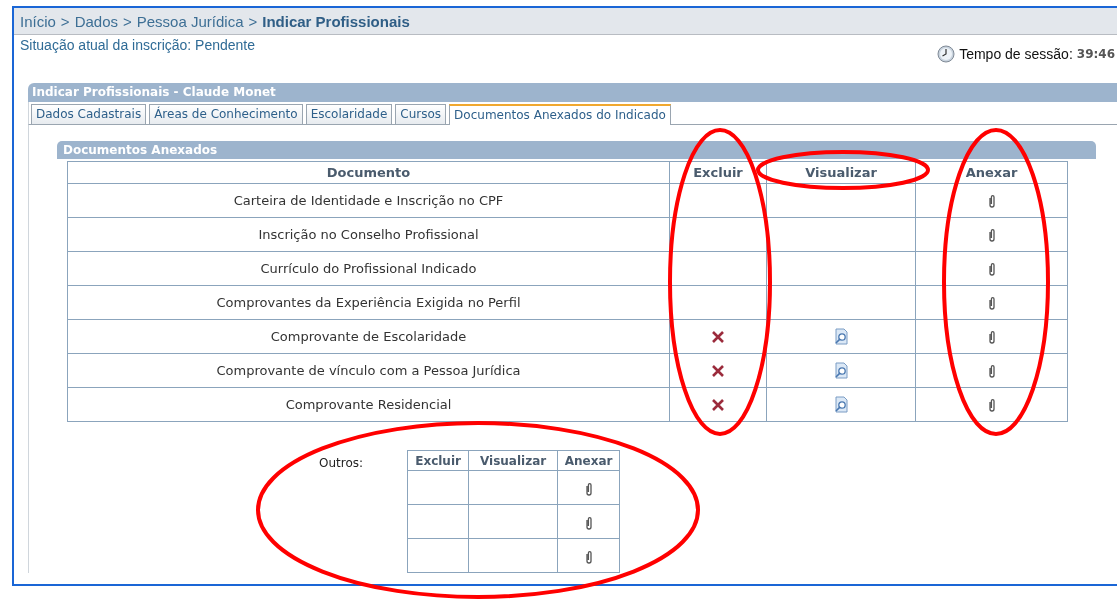  Describe the element at coordinates (336, 21) in the screenshot. I see `breadcrumb-current: Indicar Profissionais` at that location.